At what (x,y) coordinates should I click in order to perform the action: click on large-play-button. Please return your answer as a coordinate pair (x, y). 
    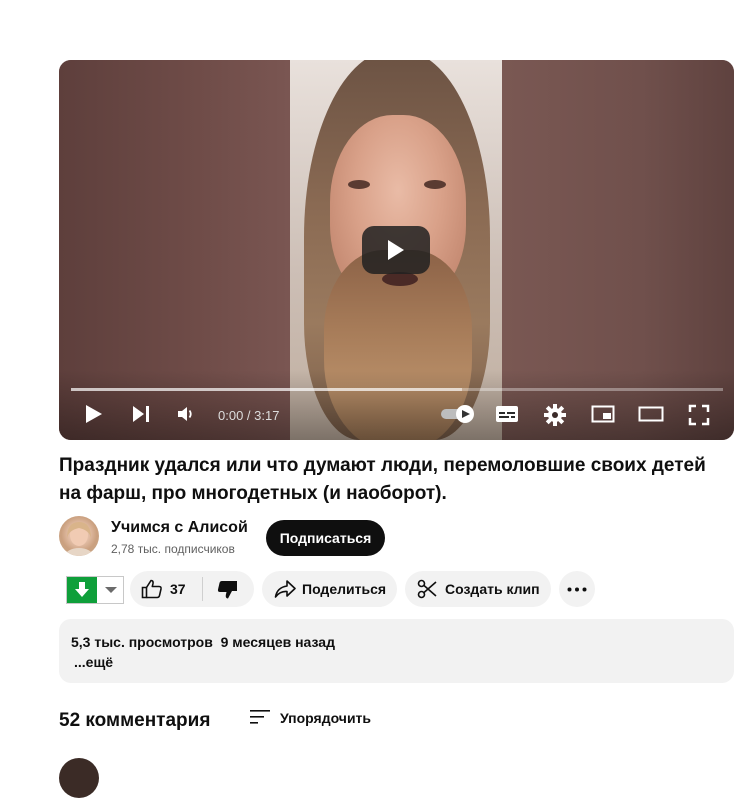
    Looking at the image, I should click on (396, 250).